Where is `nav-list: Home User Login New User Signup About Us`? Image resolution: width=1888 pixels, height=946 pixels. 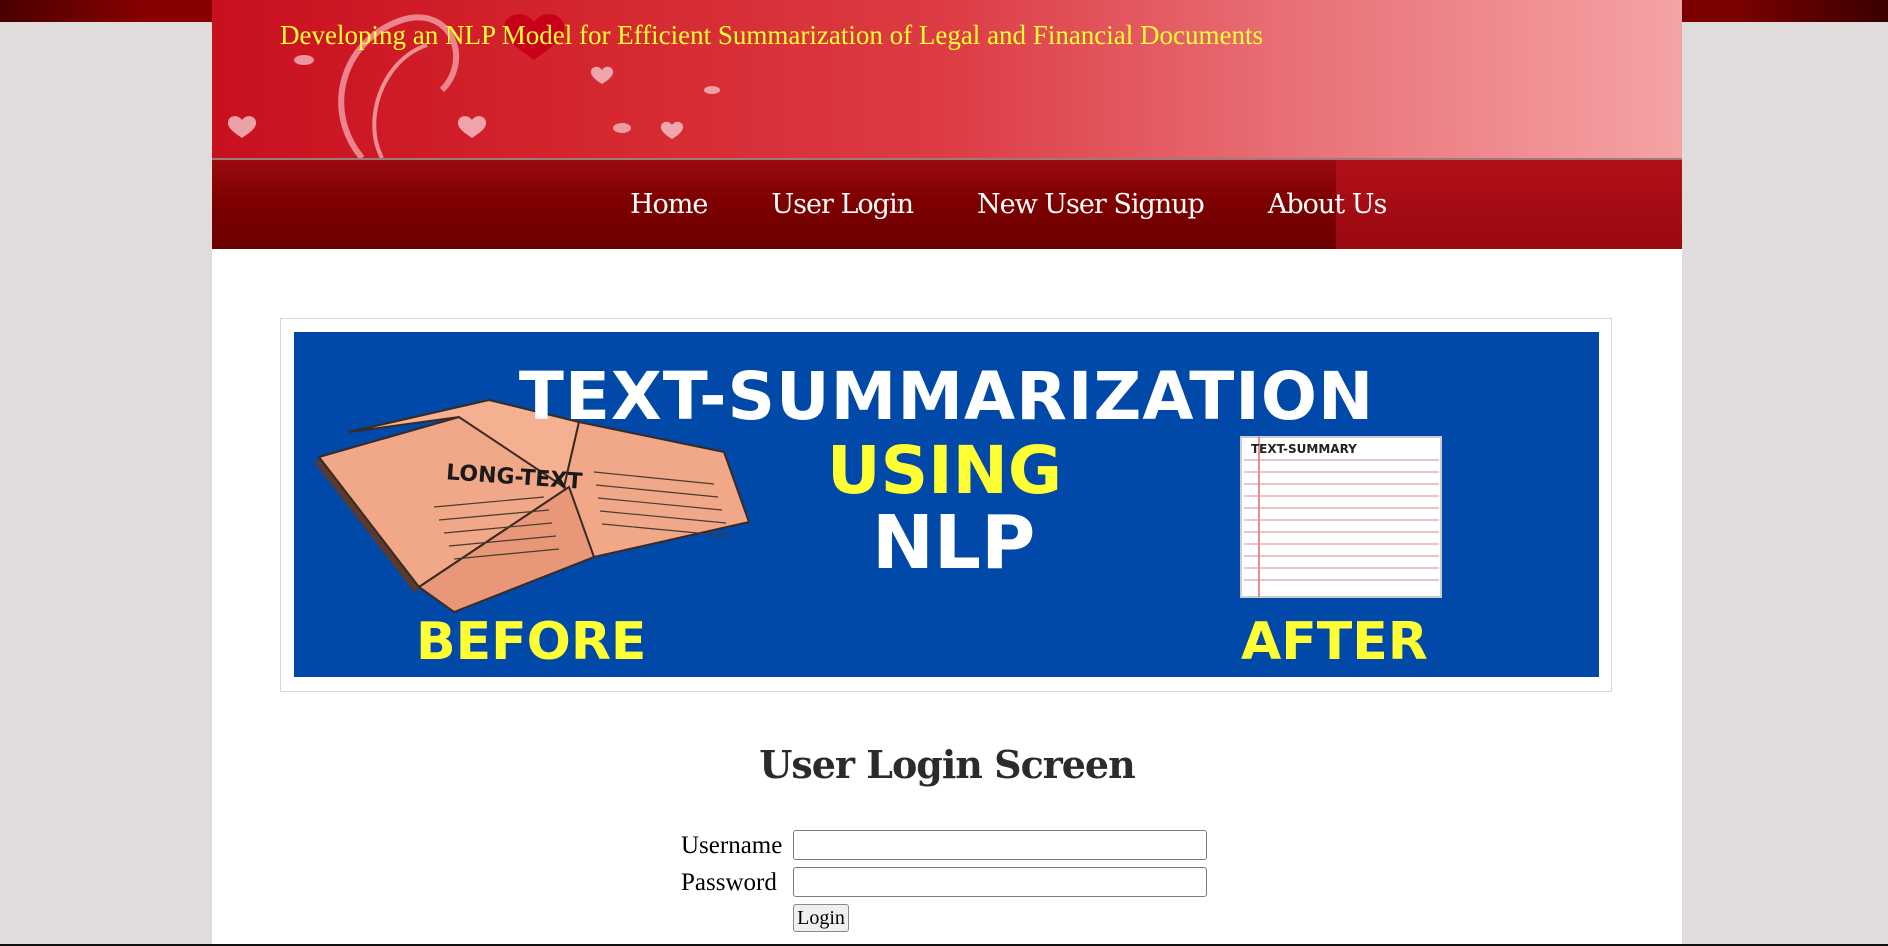 nav-list: Home User Login New User Signup About Us is located at coordinates (1008, 204).